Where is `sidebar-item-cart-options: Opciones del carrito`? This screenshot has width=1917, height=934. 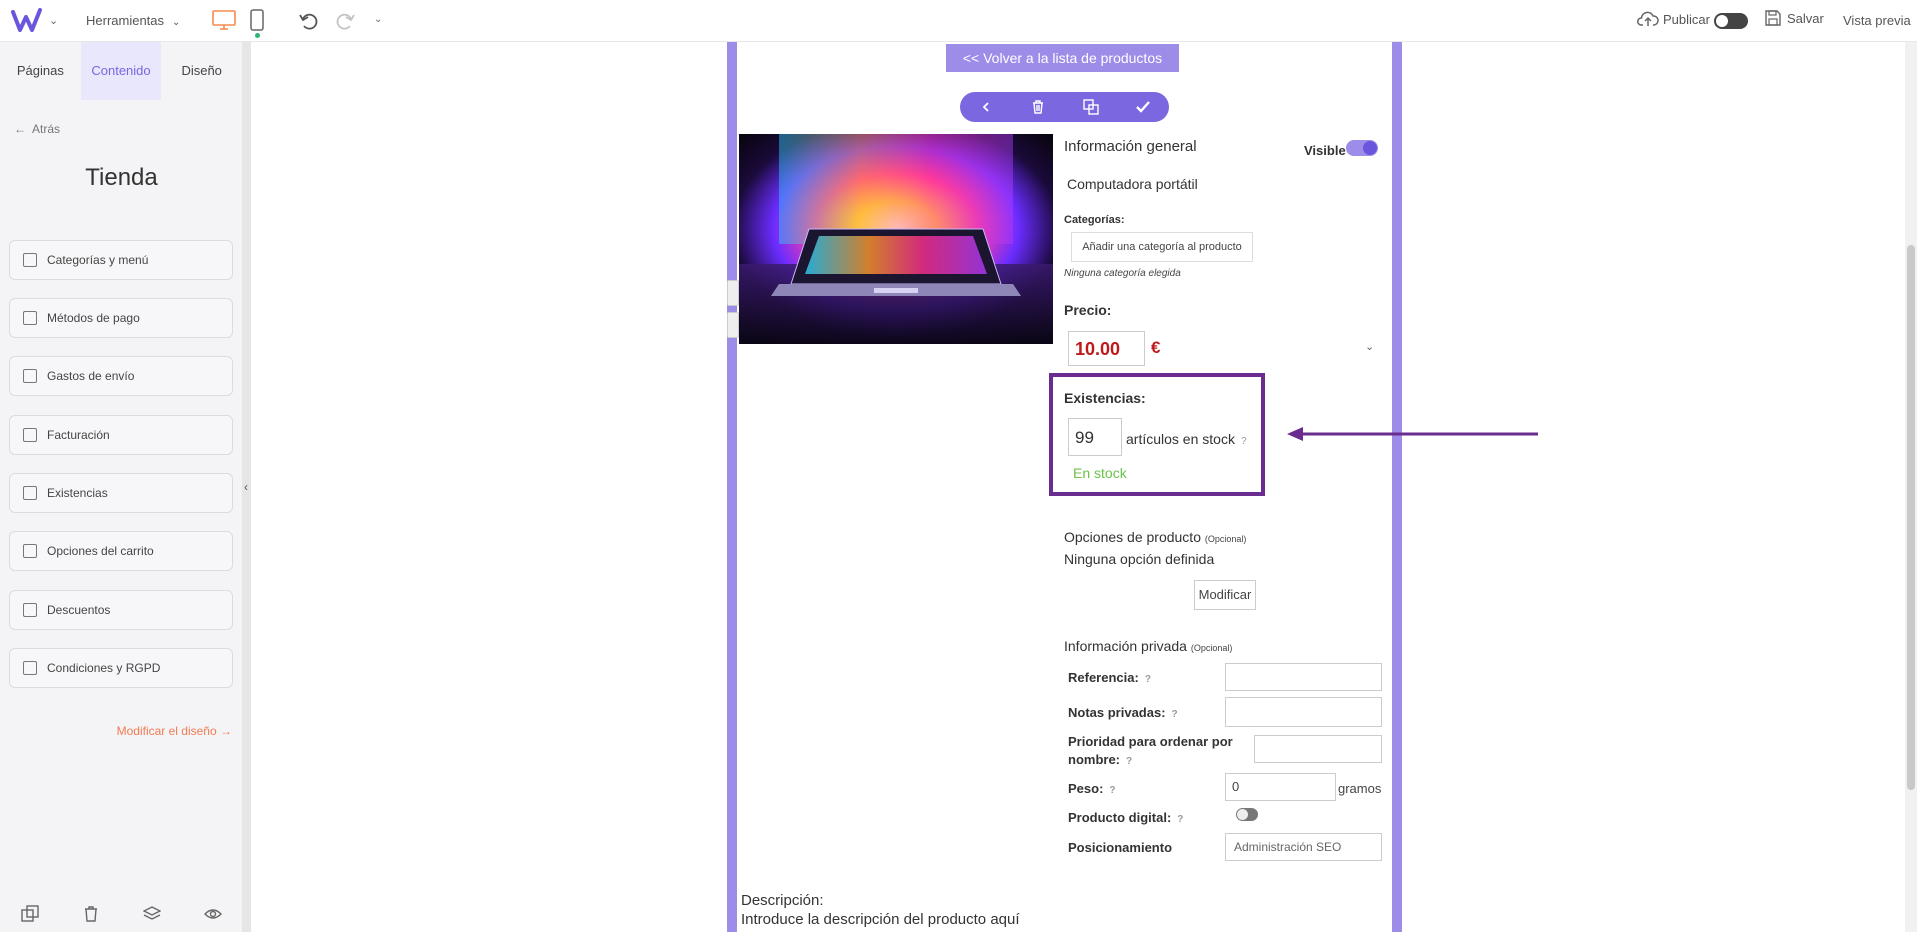
sidebar-item-cart-options: Opciones del carrito is located at coordinates (121, 551).